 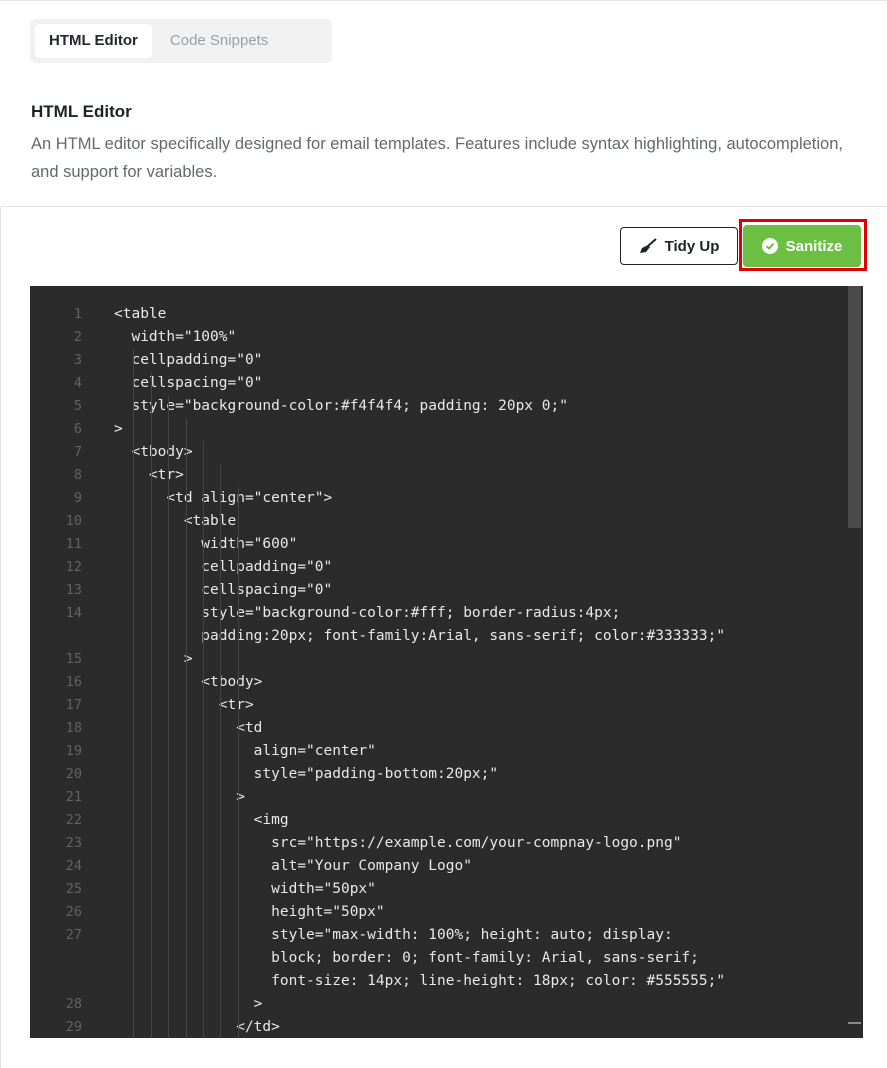 What do you see at coordinates (73, 866) in the screenshot?
I see `line-number: 24` at bounding box center [73, 866].